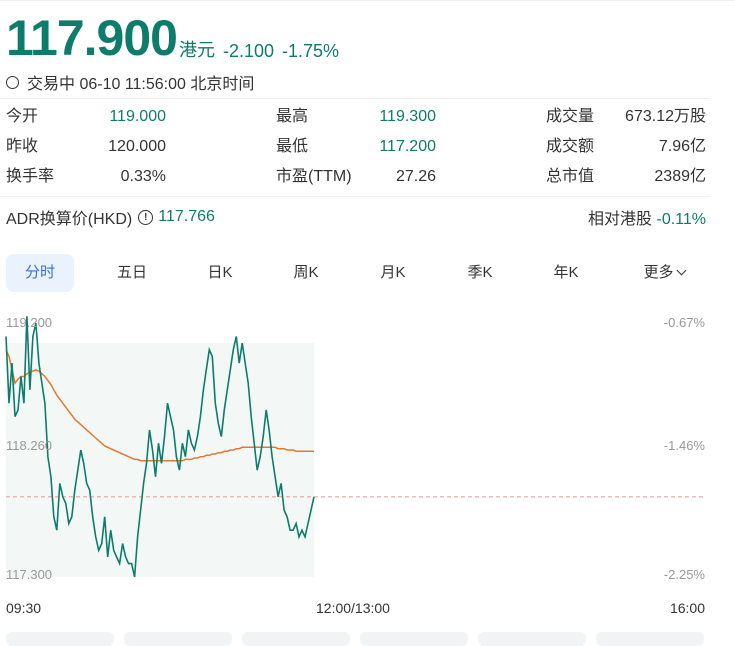  Describe the element at coordinates (356, 117) in the screenshot. I see `stat-high: 最高 119.300` at that location.